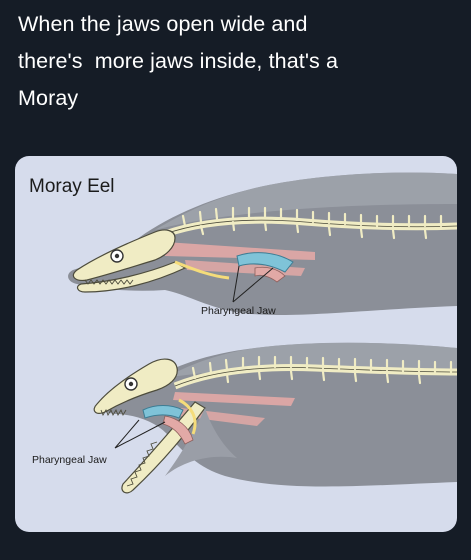  I want to click on caption-line-2: there's more jaws inside, that's a, so click(178, 61).